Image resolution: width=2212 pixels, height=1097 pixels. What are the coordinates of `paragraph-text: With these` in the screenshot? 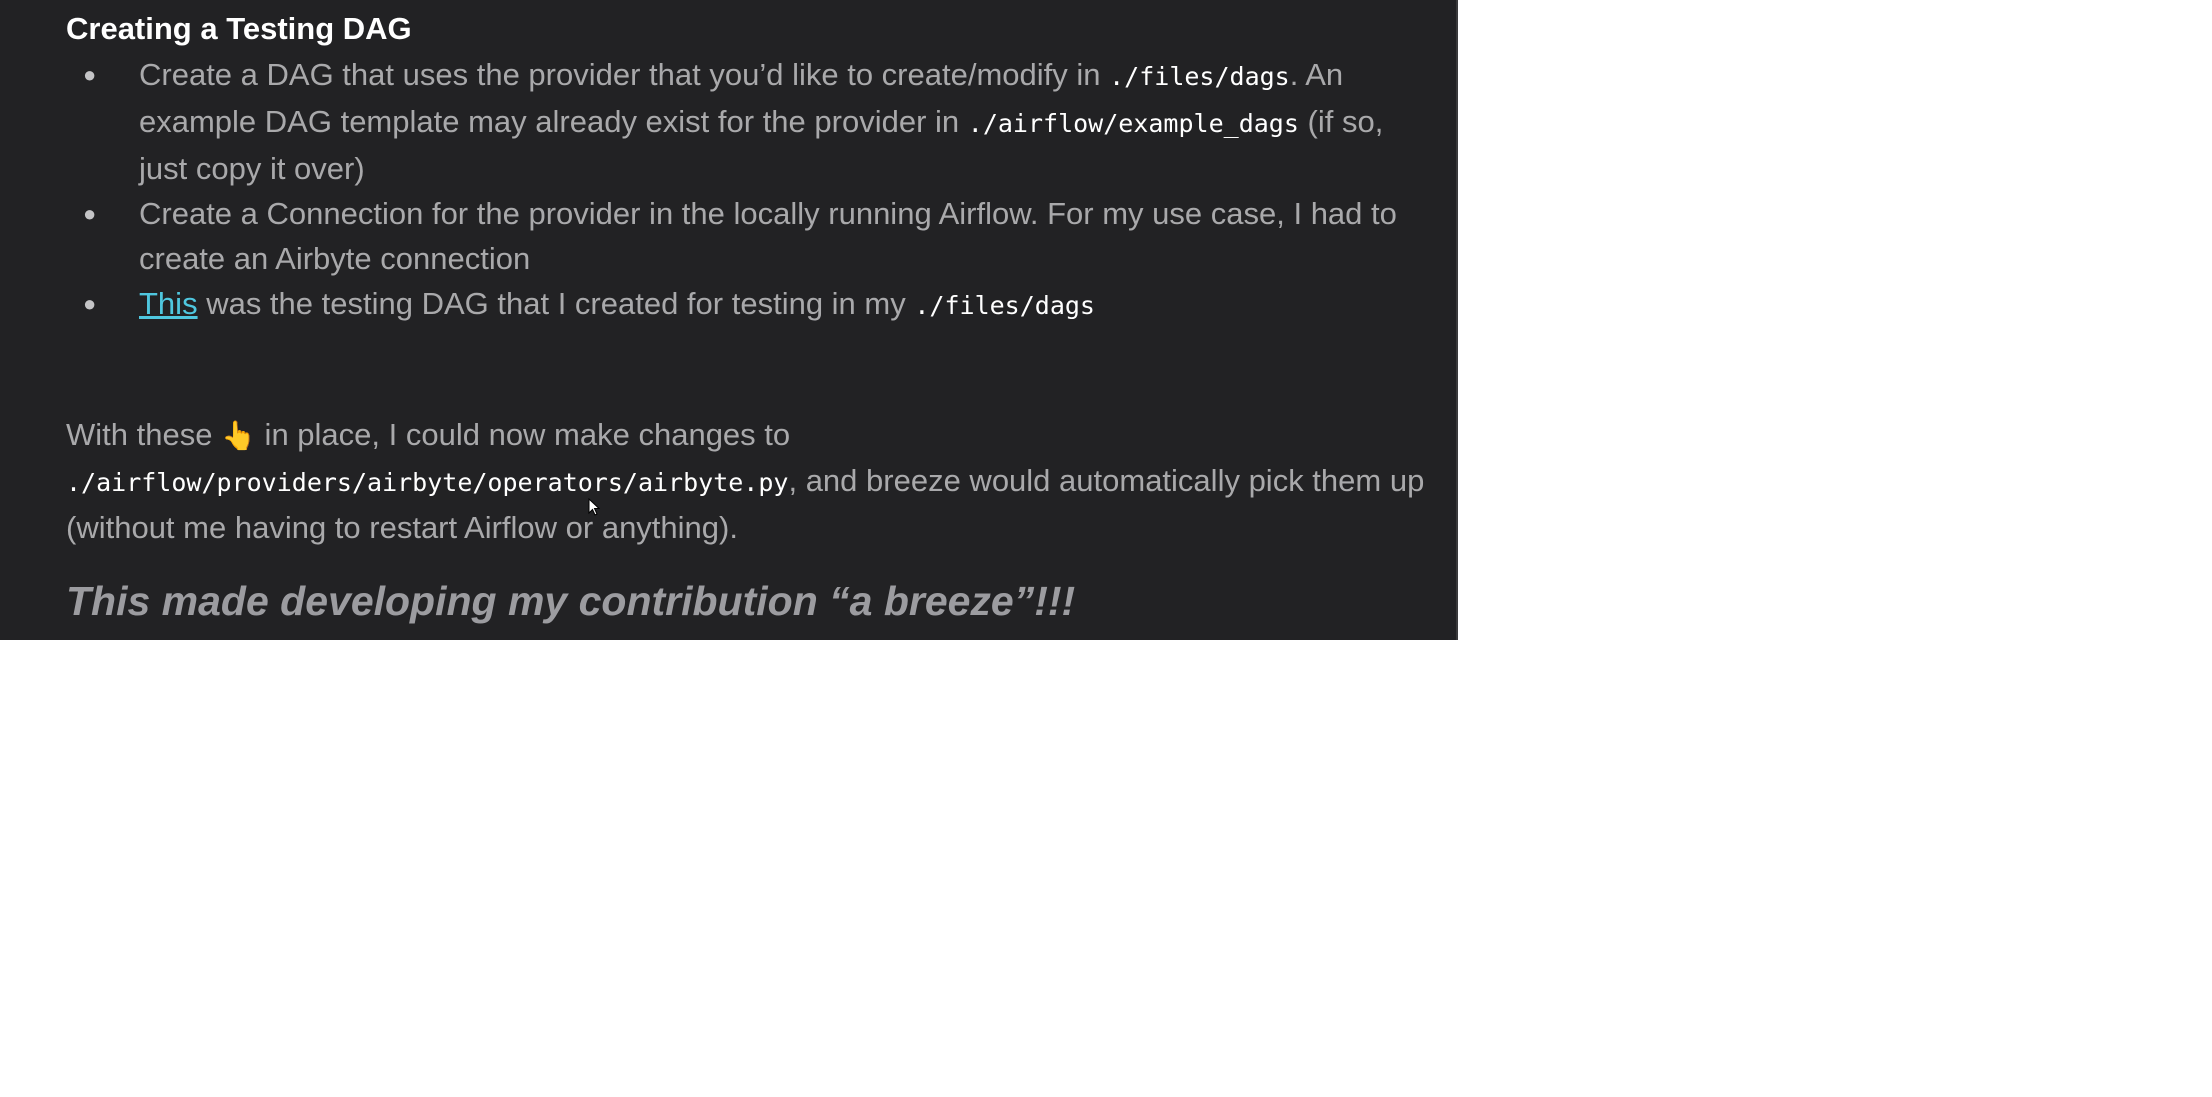 It's located at (144, 434).